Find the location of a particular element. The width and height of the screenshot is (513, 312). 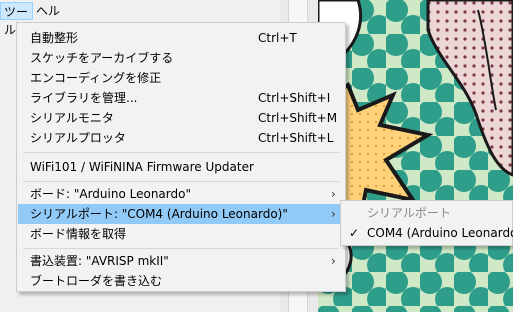

menu-item-board: ボード: "Arduino Leonardo" › is located at coordinates (181, 194).